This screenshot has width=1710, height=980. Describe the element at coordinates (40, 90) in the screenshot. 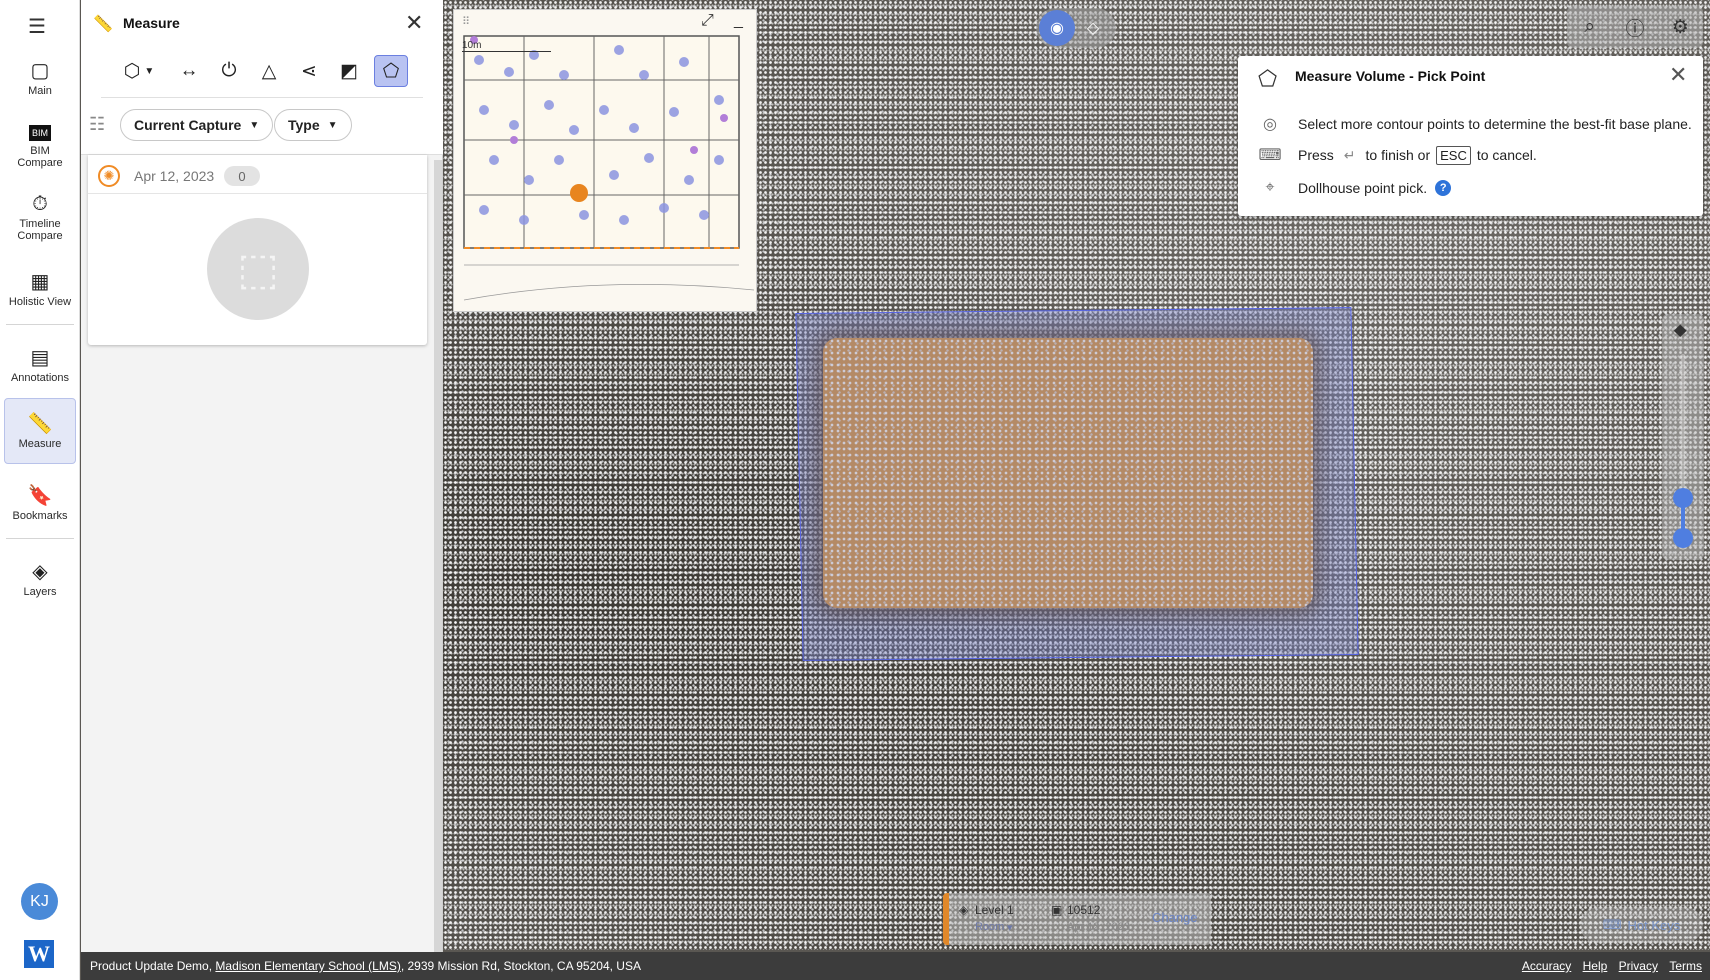

I see `nav-label: Main` at that location.